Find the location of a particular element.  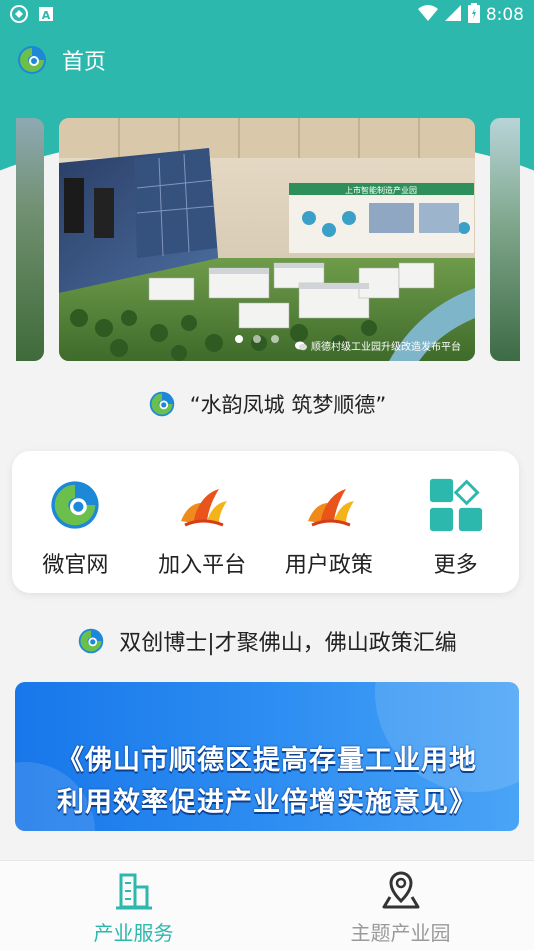

status-bar: A 8:08 is located at coordinates (267, 14).